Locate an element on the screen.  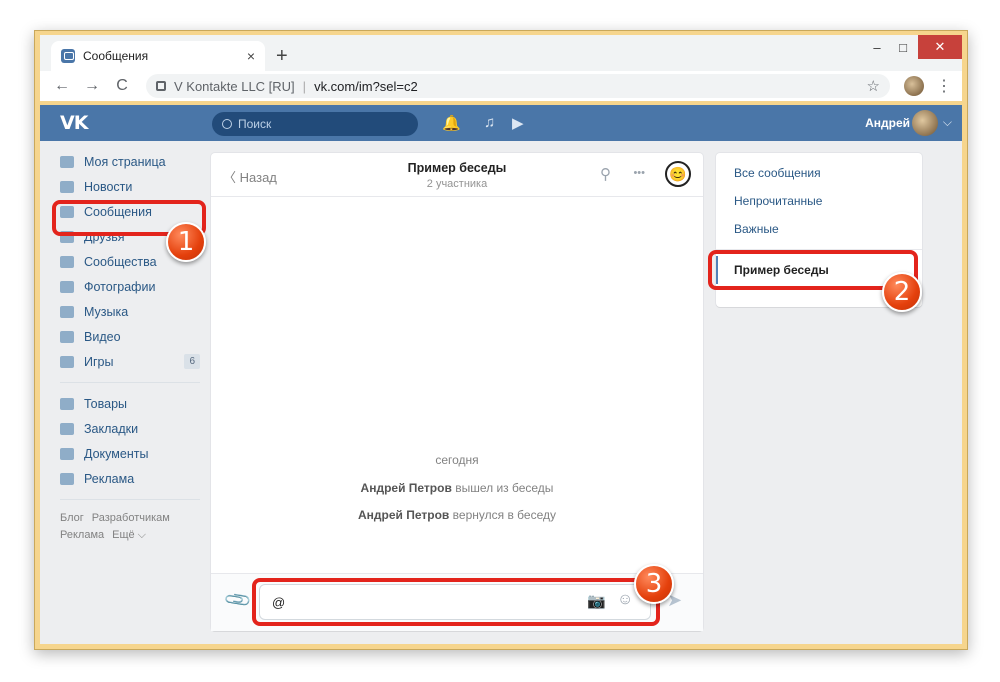
step-marker-1: 1 is located at coordinates (186, 242).